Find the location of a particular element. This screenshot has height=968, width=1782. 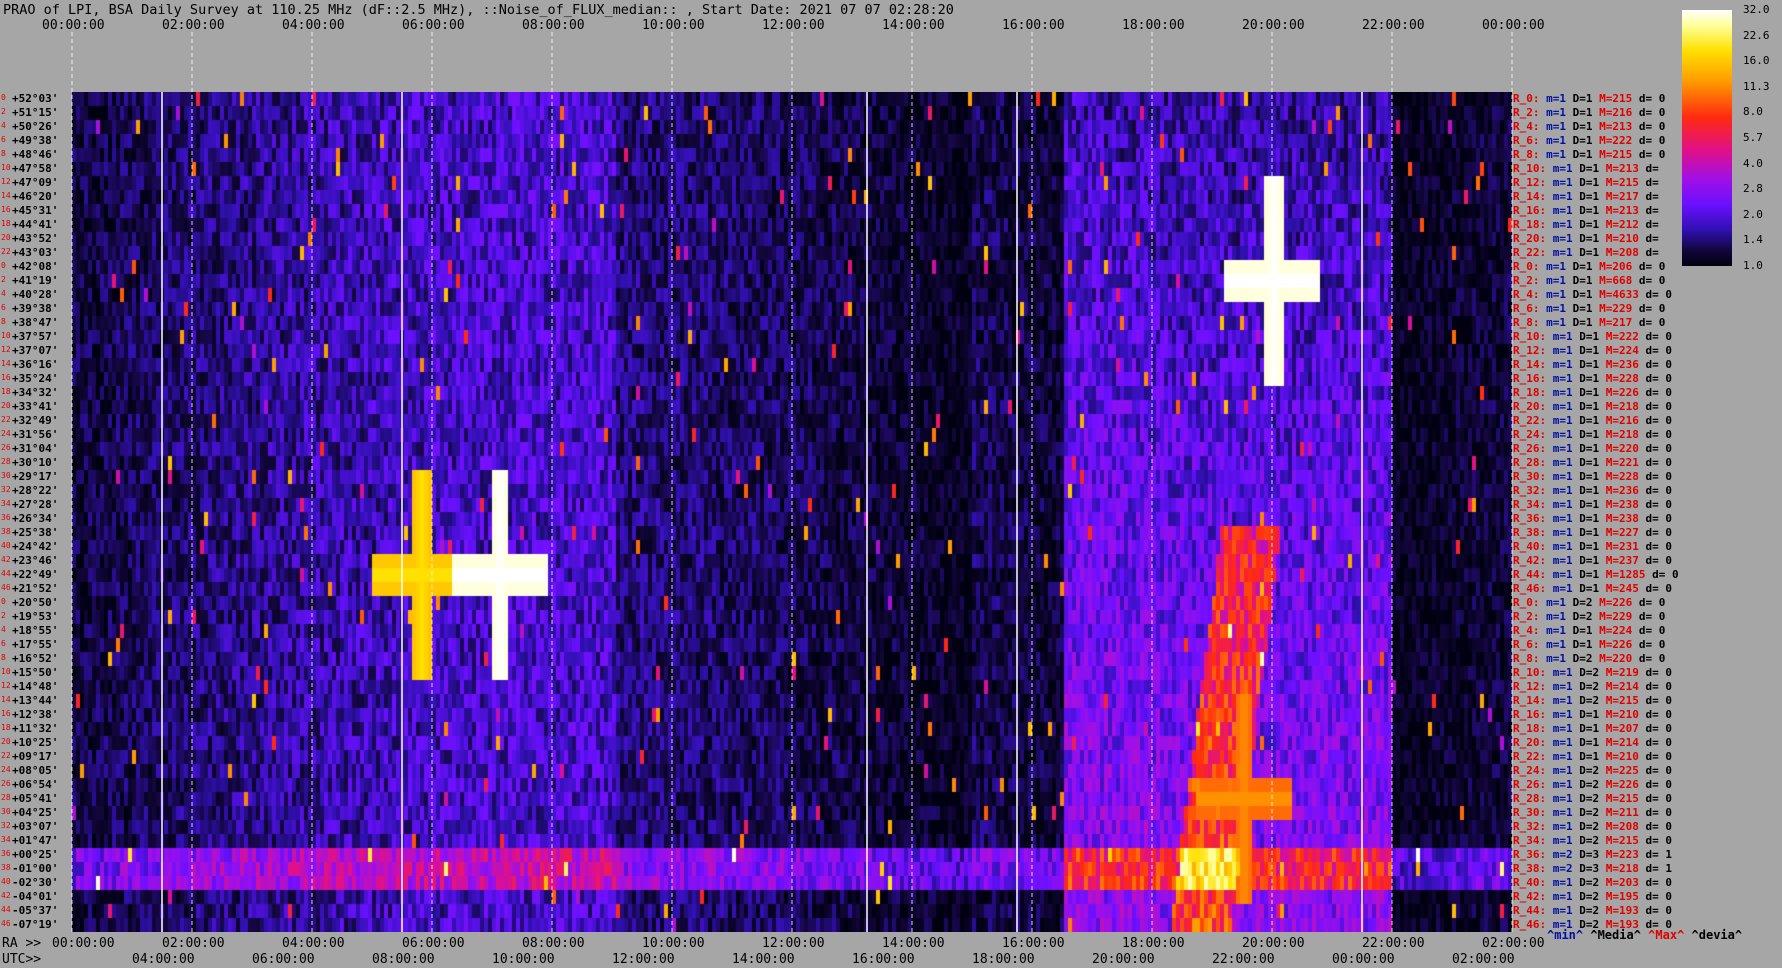

row-index: 6 is located at coordinates (3, 139).